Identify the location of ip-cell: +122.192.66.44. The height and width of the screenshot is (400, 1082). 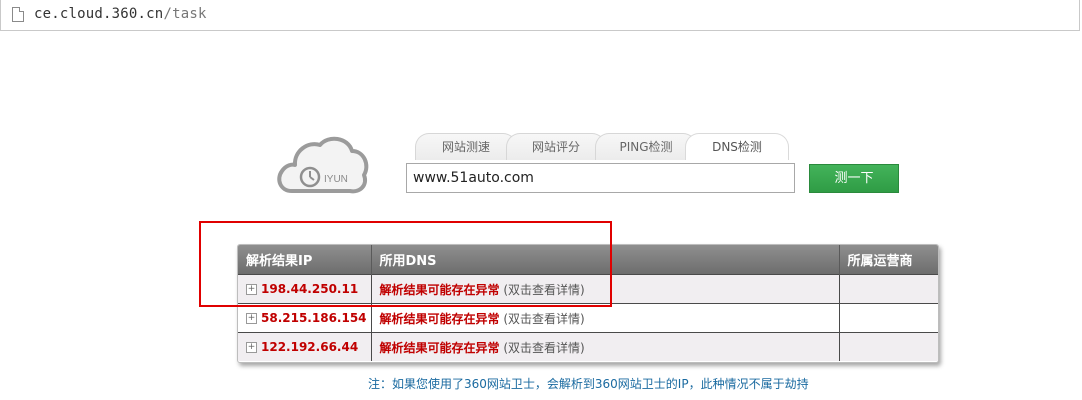
(305, 346).